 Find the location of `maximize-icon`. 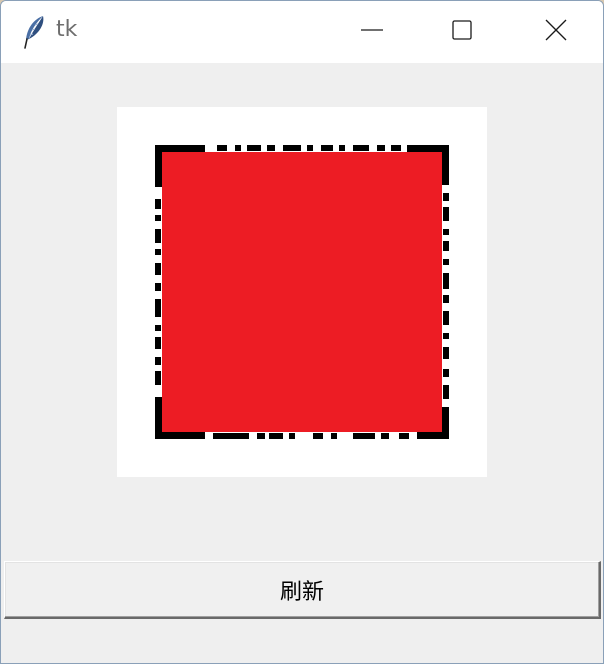

maximize-icon is located at coordinates (462, 32).